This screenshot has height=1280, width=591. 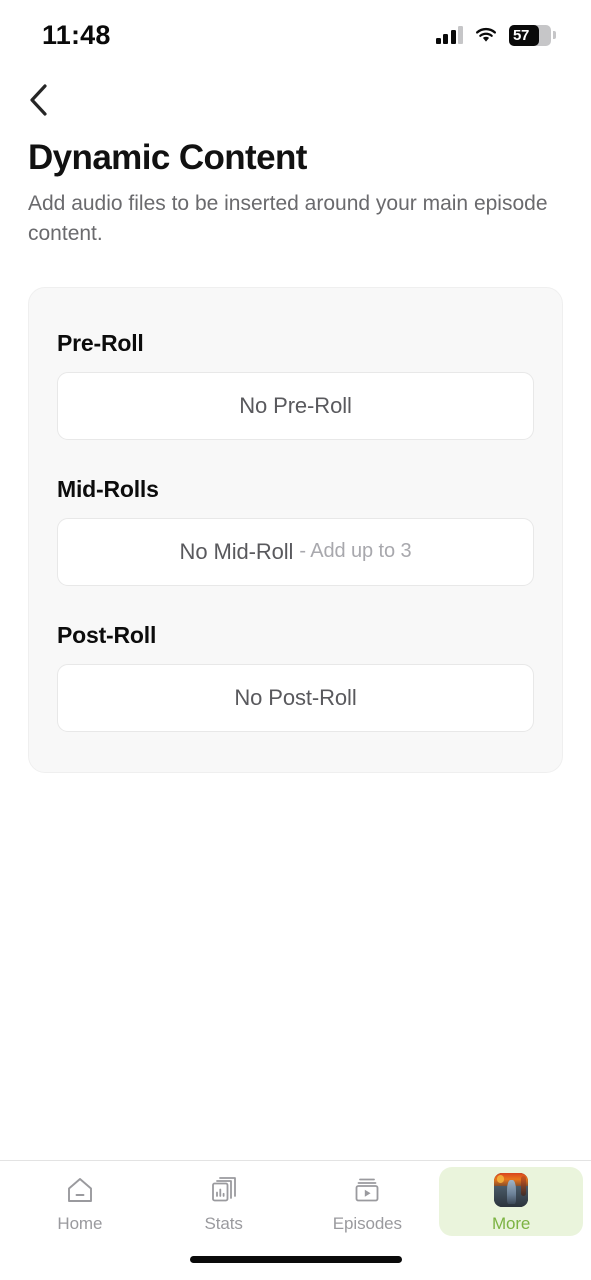 What do you see at coordinates (367, 1223) in the screenshot?
I see `tab-label-episodes: Episodes` at bounding box center [367, 1223].